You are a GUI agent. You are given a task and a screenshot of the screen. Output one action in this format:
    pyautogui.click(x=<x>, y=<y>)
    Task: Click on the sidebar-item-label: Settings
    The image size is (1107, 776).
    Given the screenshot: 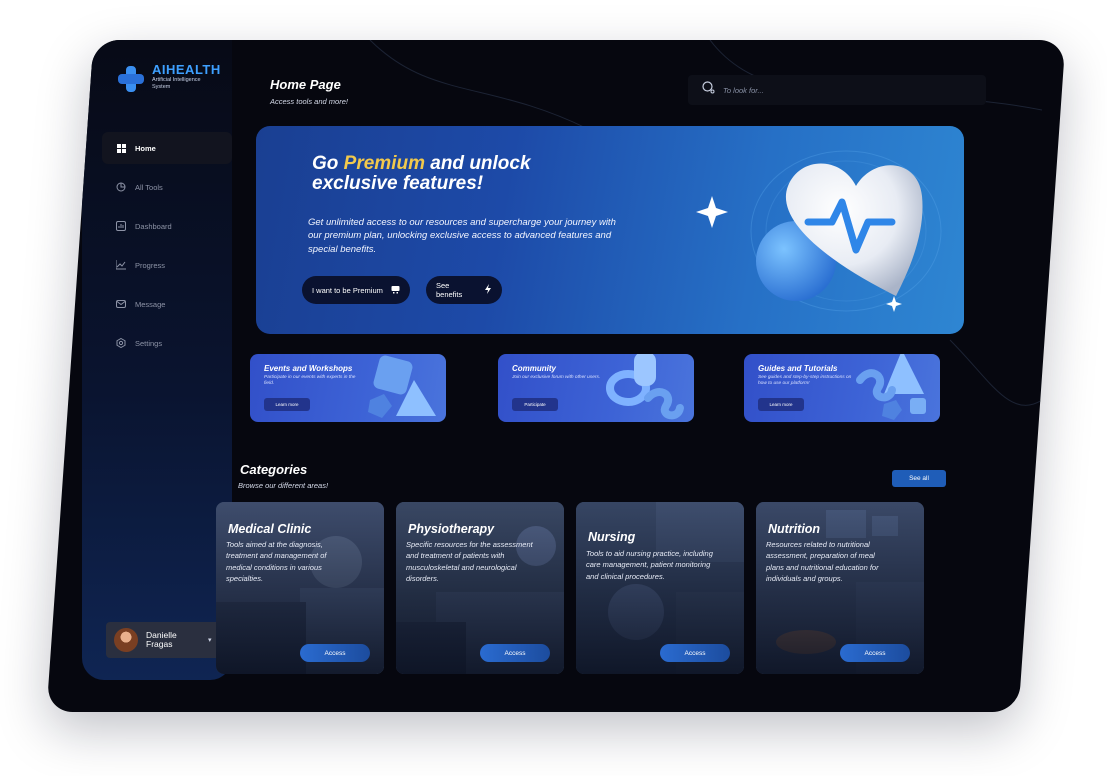 What is the action you would take?
    pyautogui.click(x=149, y=343)
    